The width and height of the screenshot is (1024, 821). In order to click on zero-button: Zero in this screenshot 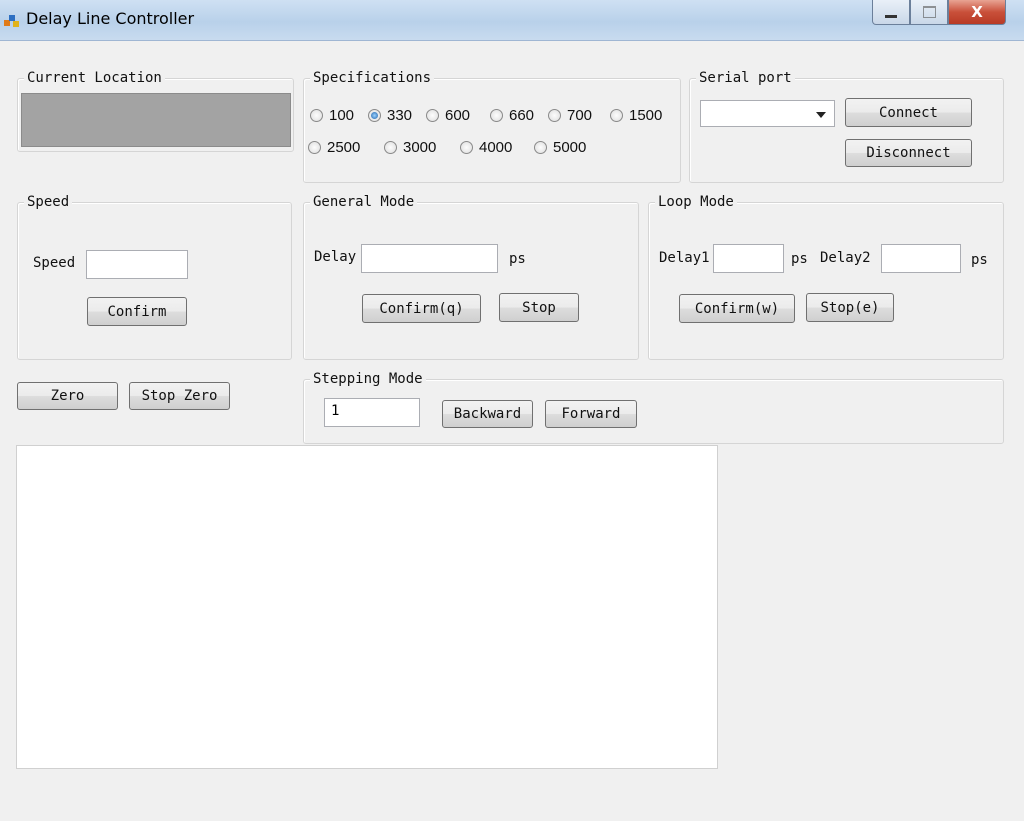, I will do `click(67, 396)`.